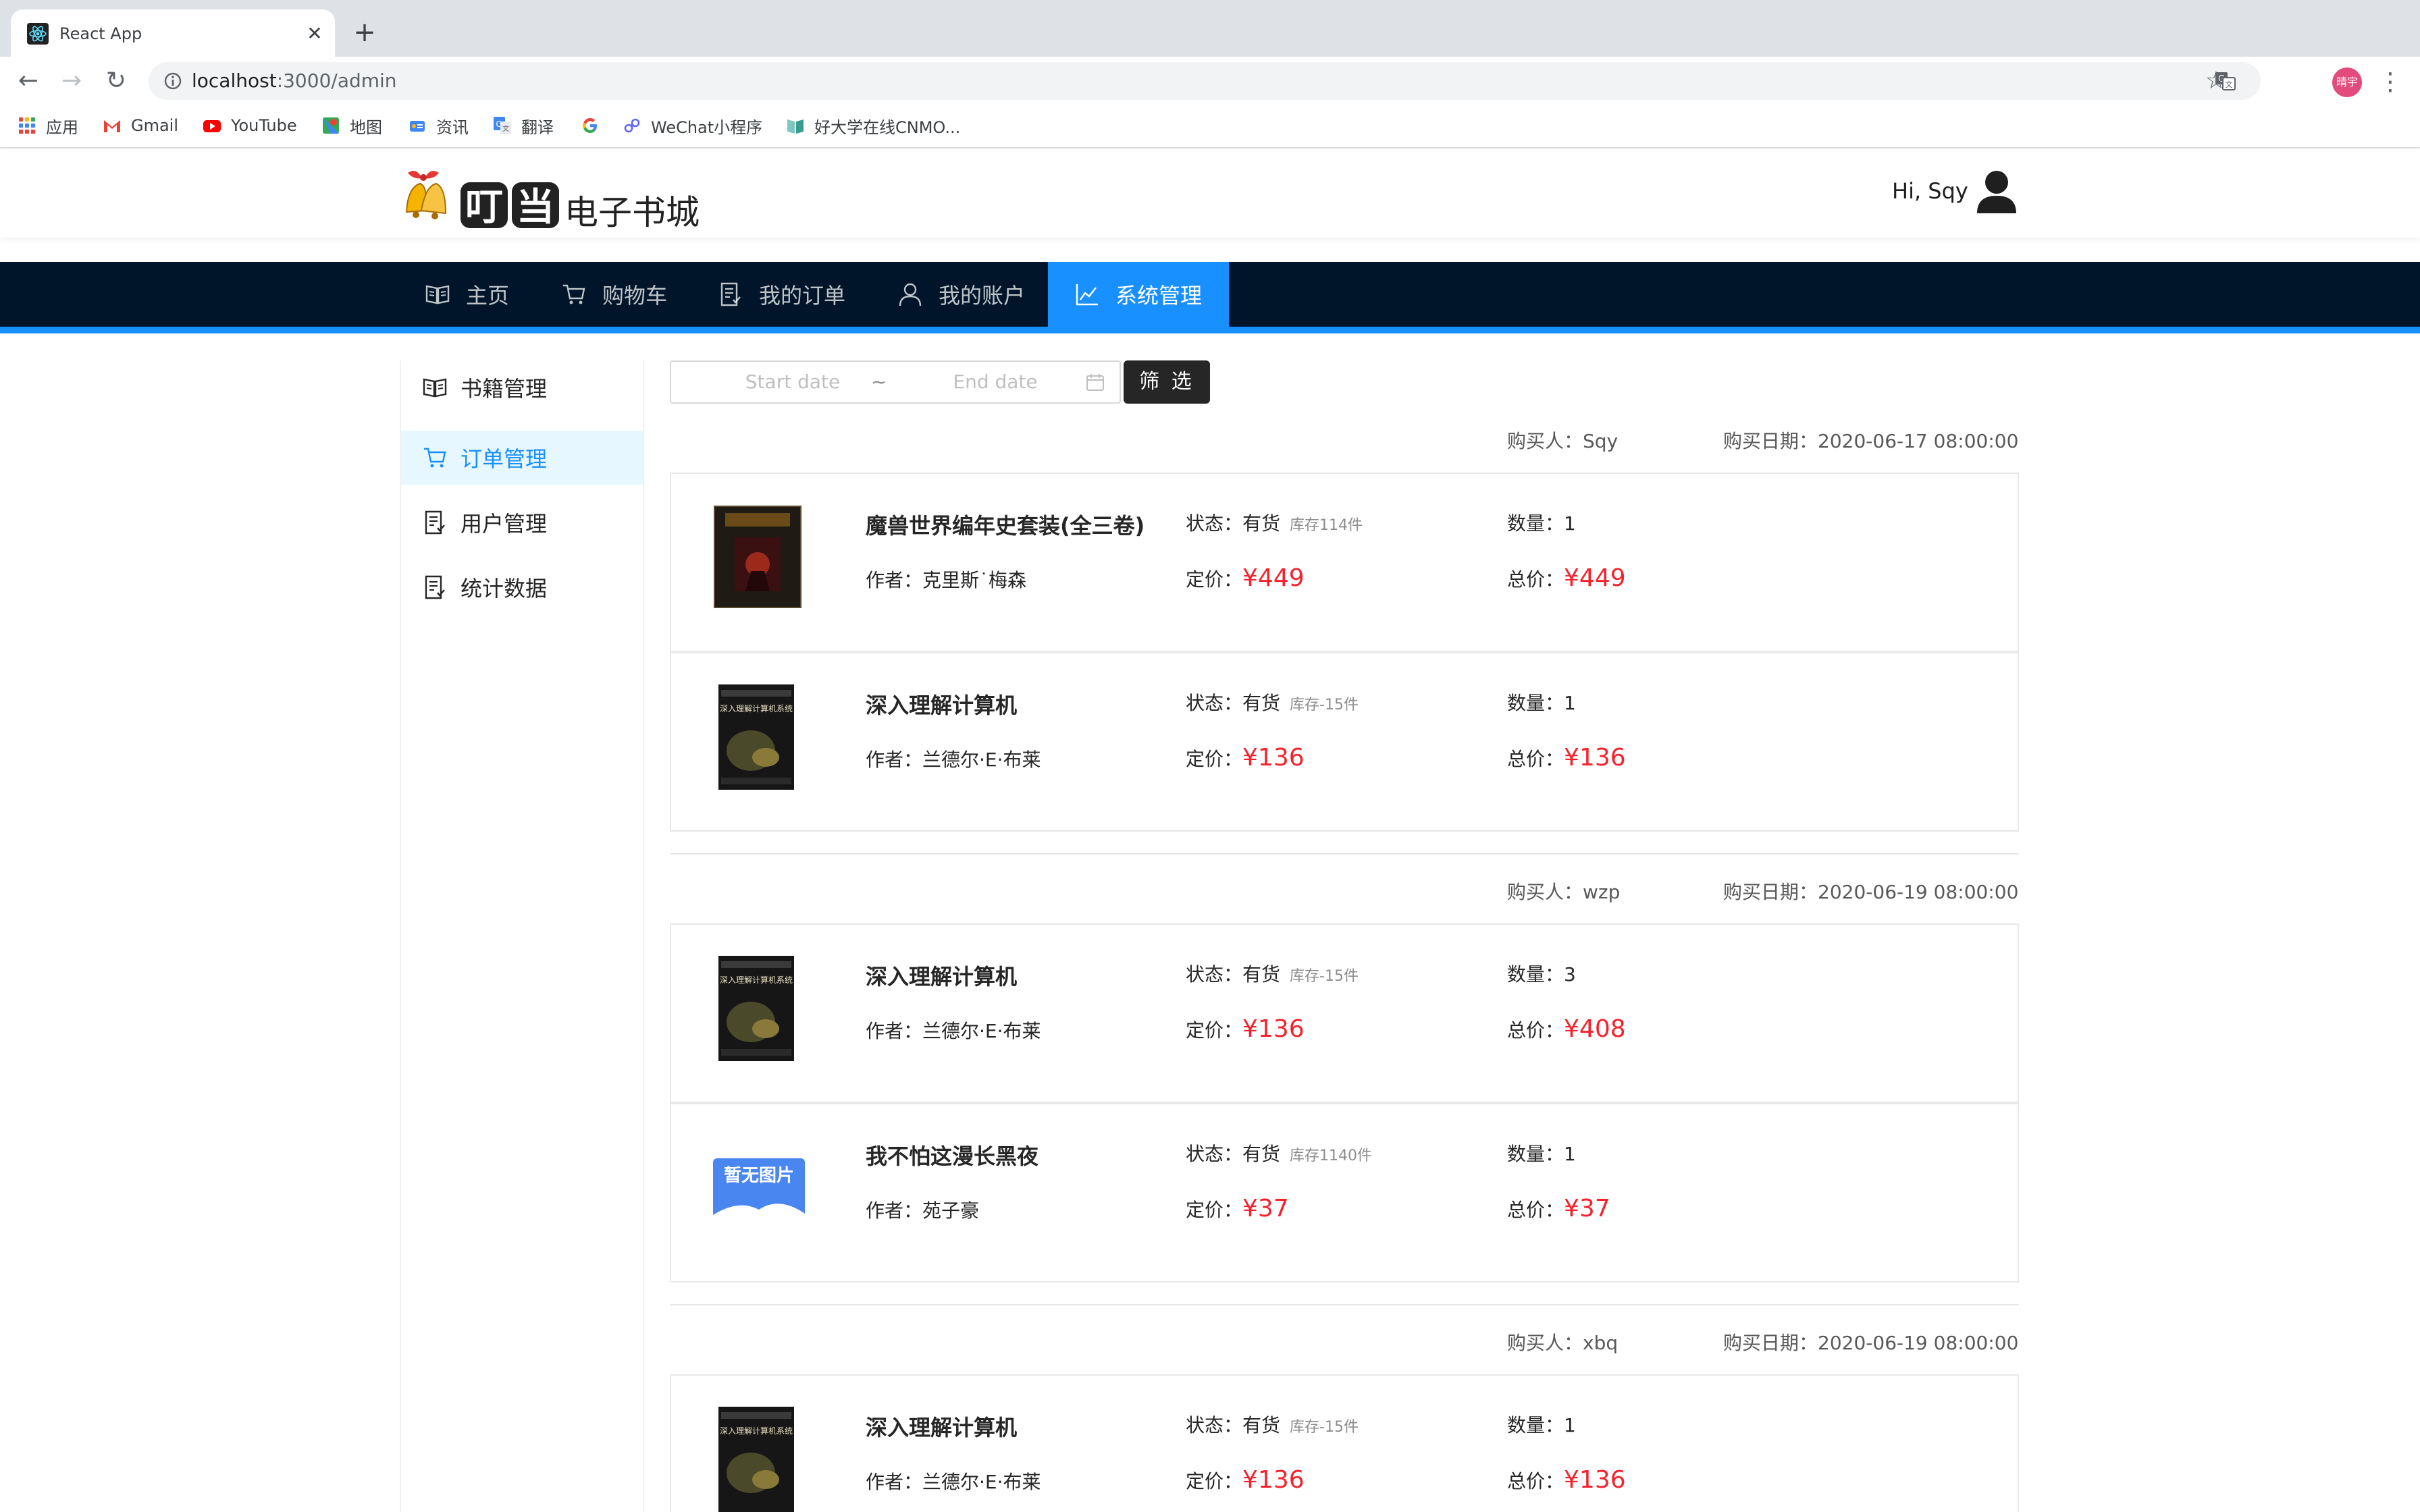 The width and height of the screenshot is (2420, 1512). Describe the element at coordinates (2347, 82) in the screenshot. I see `profile-avatar: 晴宇` at that location.